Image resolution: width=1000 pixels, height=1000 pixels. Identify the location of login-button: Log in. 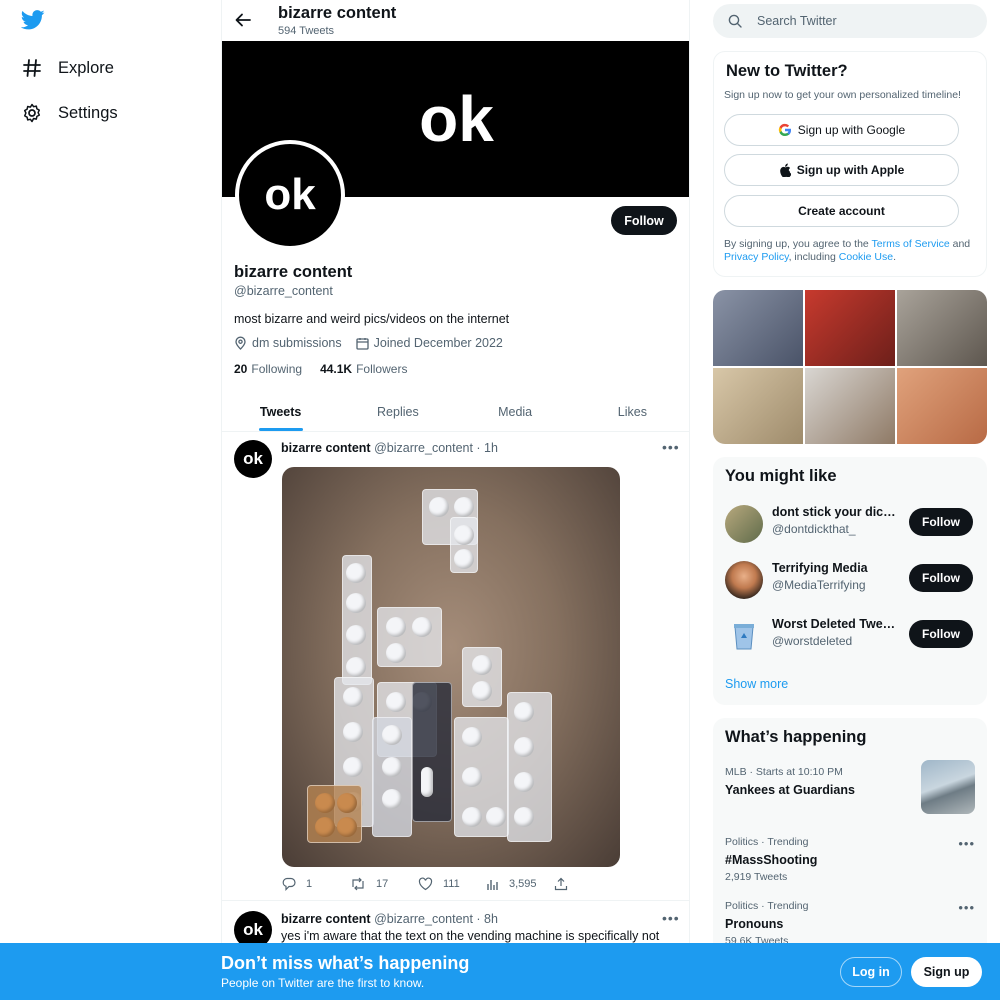
(871, 972).